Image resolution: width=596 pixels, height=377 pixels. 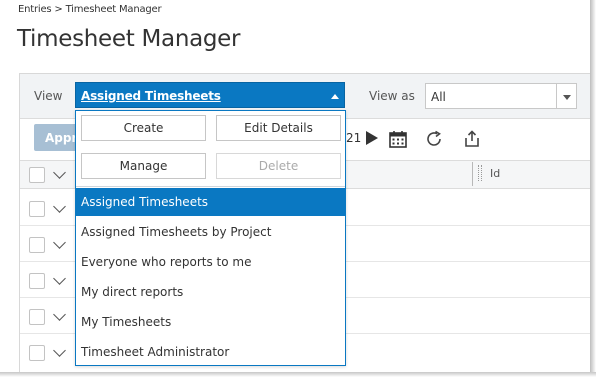 What do you see at coordinates (434, 139) in the screenshot?
I see `refresh-icon` at bounding box center [434, 139].